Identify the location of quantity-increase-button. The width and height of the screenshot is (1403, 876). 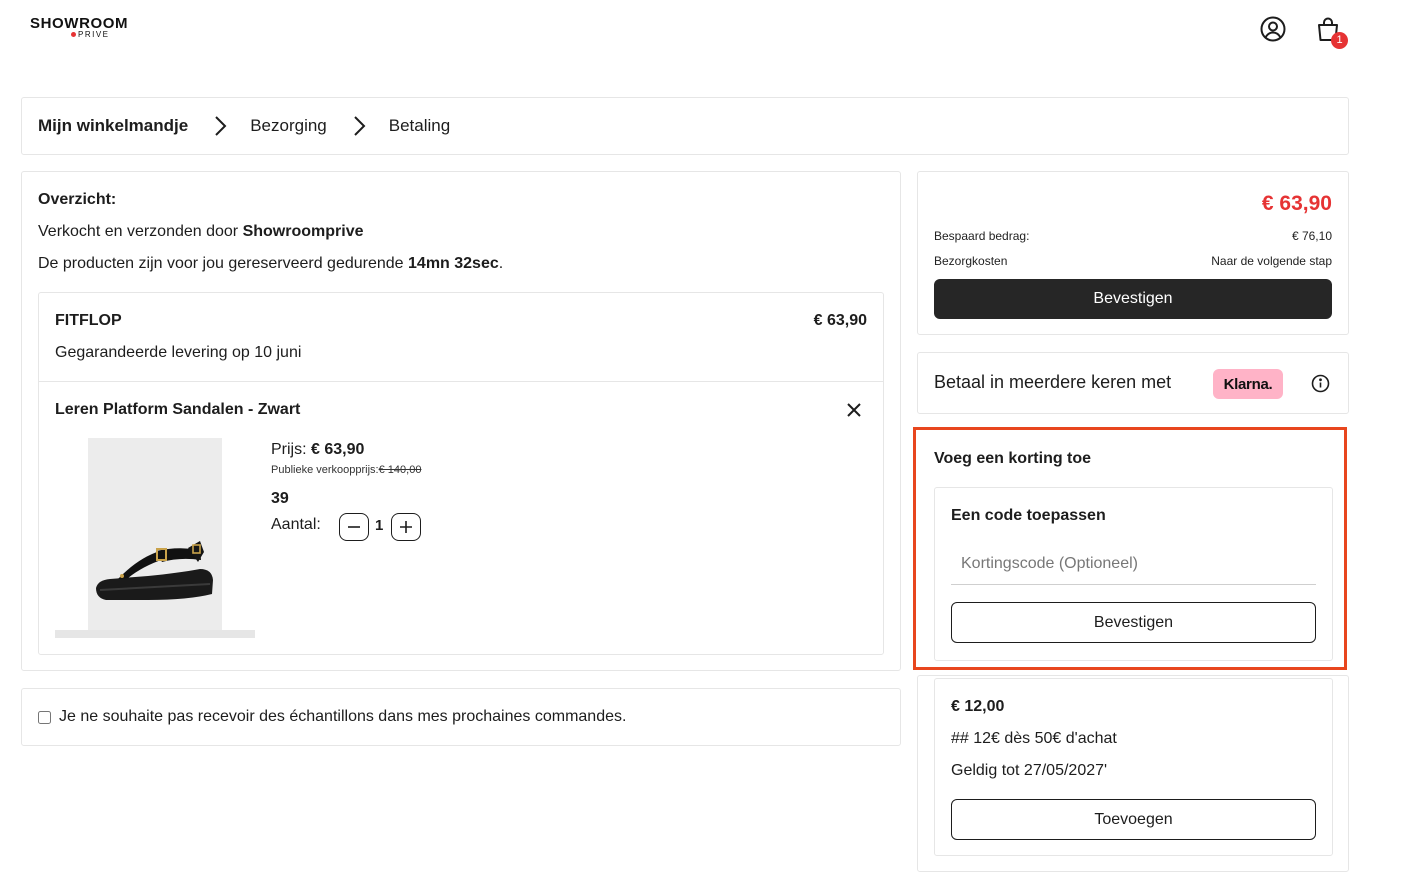
(406, 527).